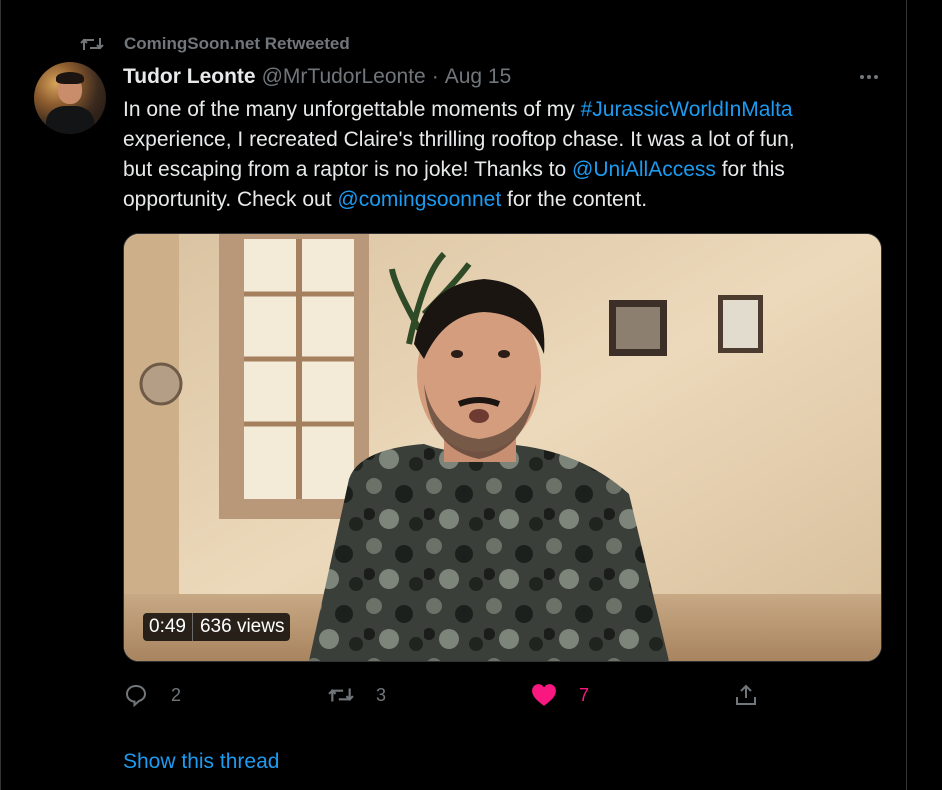 The height and width of the screenshot is (790, 942). I want to click on author-handle: @MrTudorLeonte, so click(344, 77).